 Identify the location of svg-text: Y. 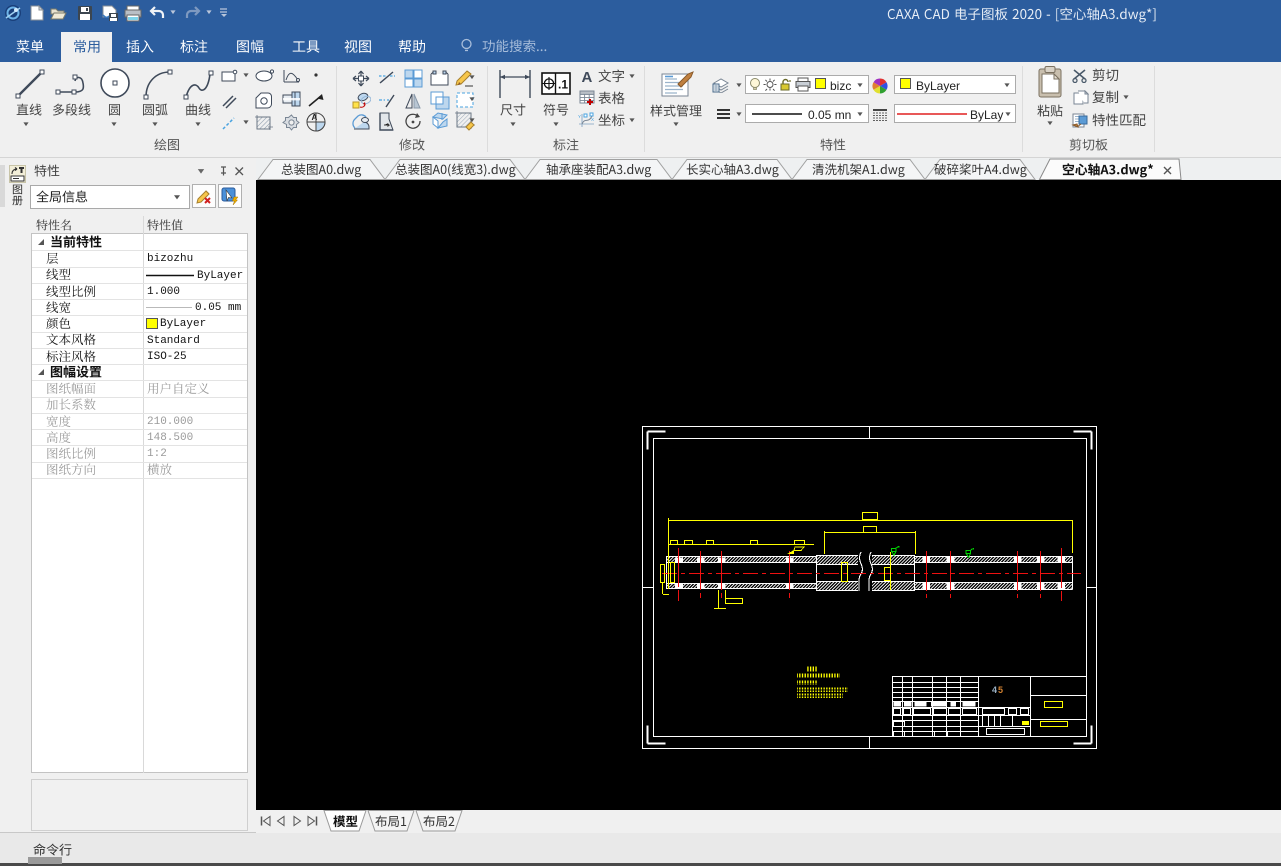
(579, 116).